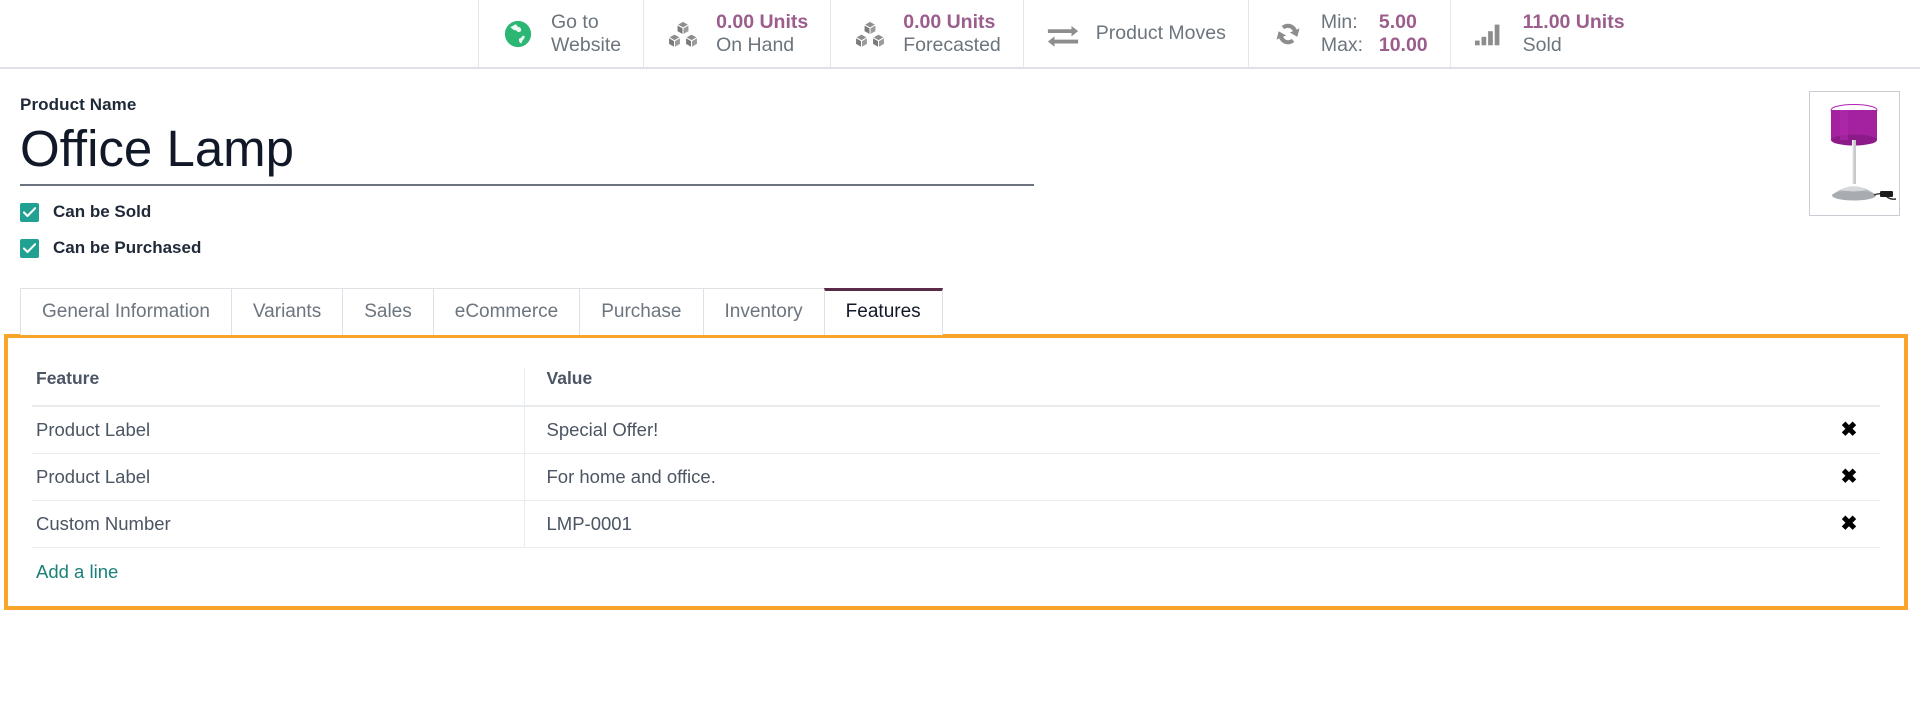 This screenshot has height=724, width=1920. What do you see at coordinates (1374, 45) in the screenshot?
I see `max-row: Max: 10.00` at bounding box center [1374, 45].